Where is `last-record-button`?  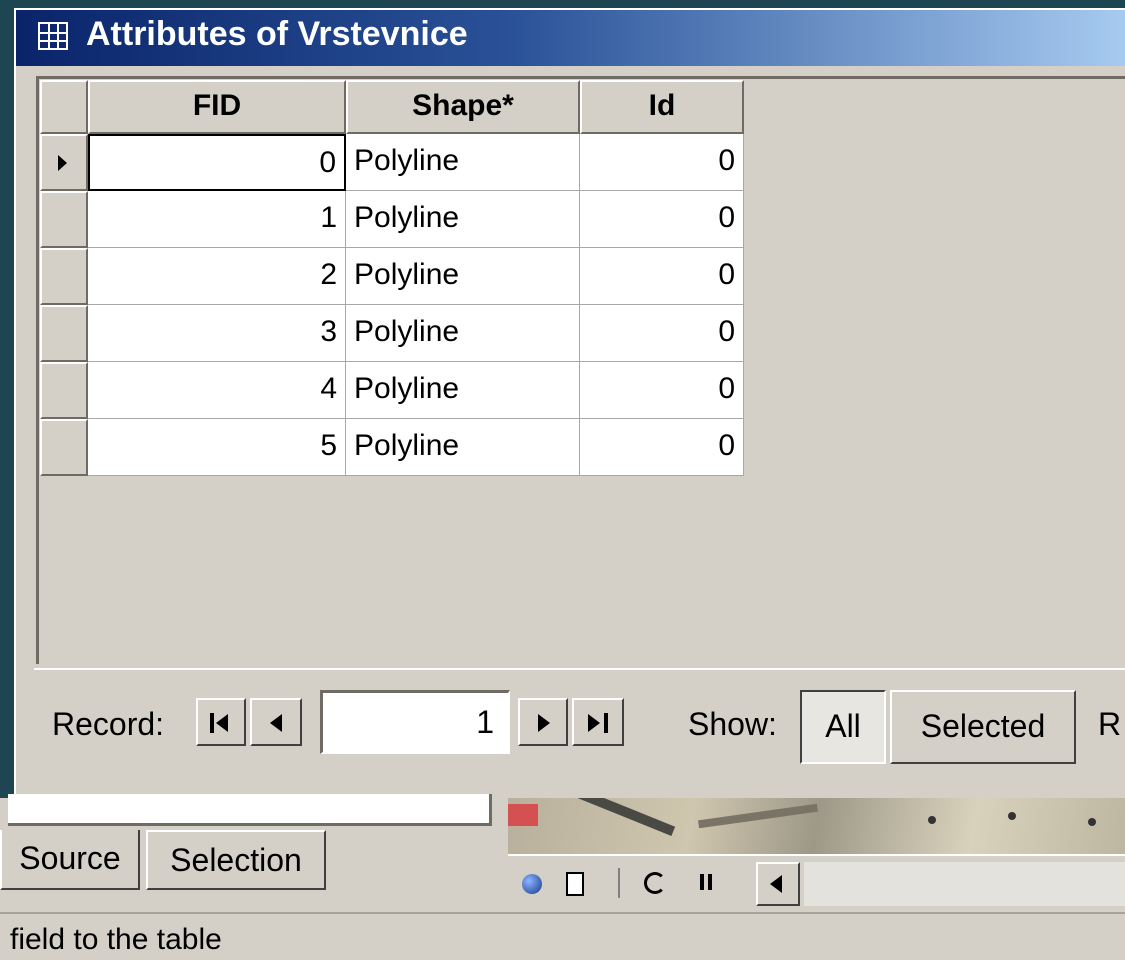
last-record-button is located at coordinates (598, 722).